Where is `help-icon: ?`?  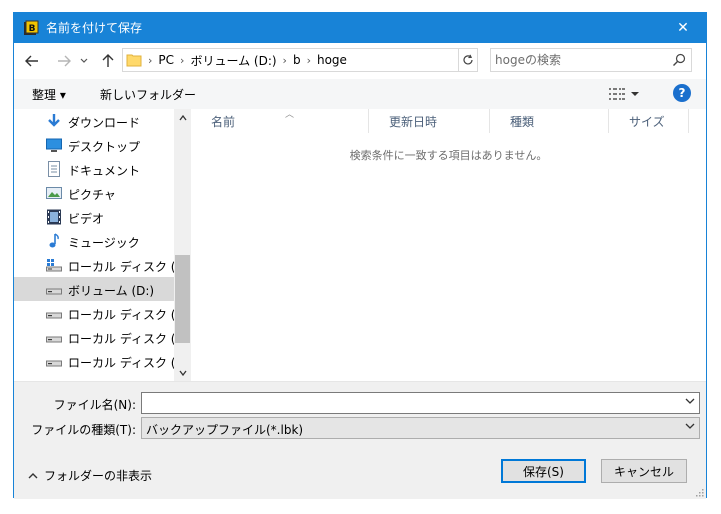
help-icon: ? is located at coordinates (682, 93).